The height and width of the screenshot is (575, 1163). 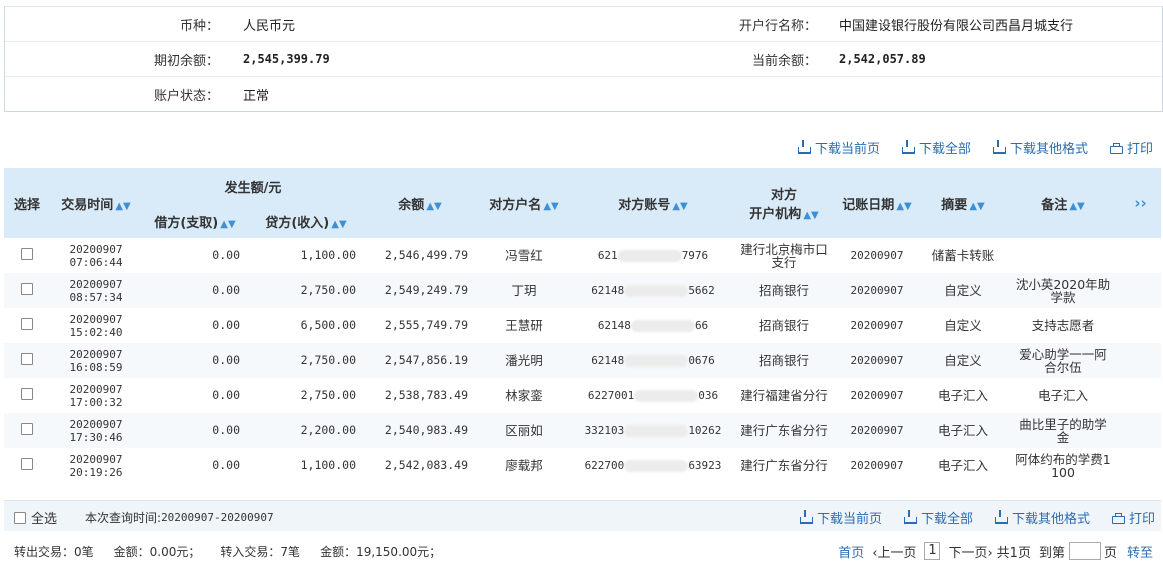 I want to click on bottom-actions: 下载当前页 下载全部 下载其他格式 打印, so click(x=966, y=517).